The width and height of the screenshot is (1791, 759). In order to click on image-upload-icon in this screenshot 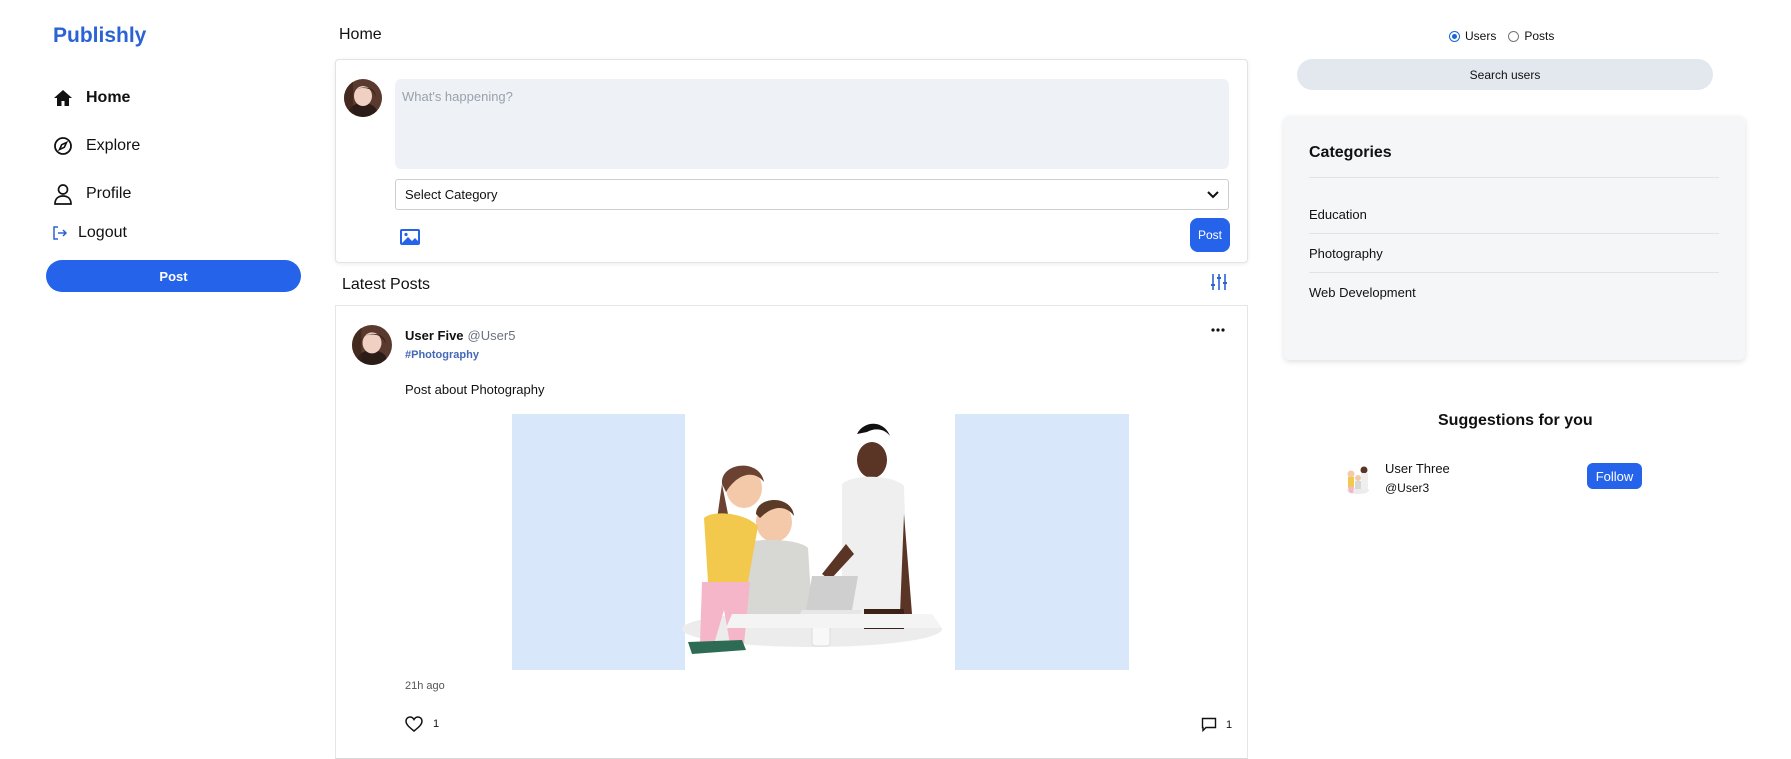, I will do `click(410, 237)`.